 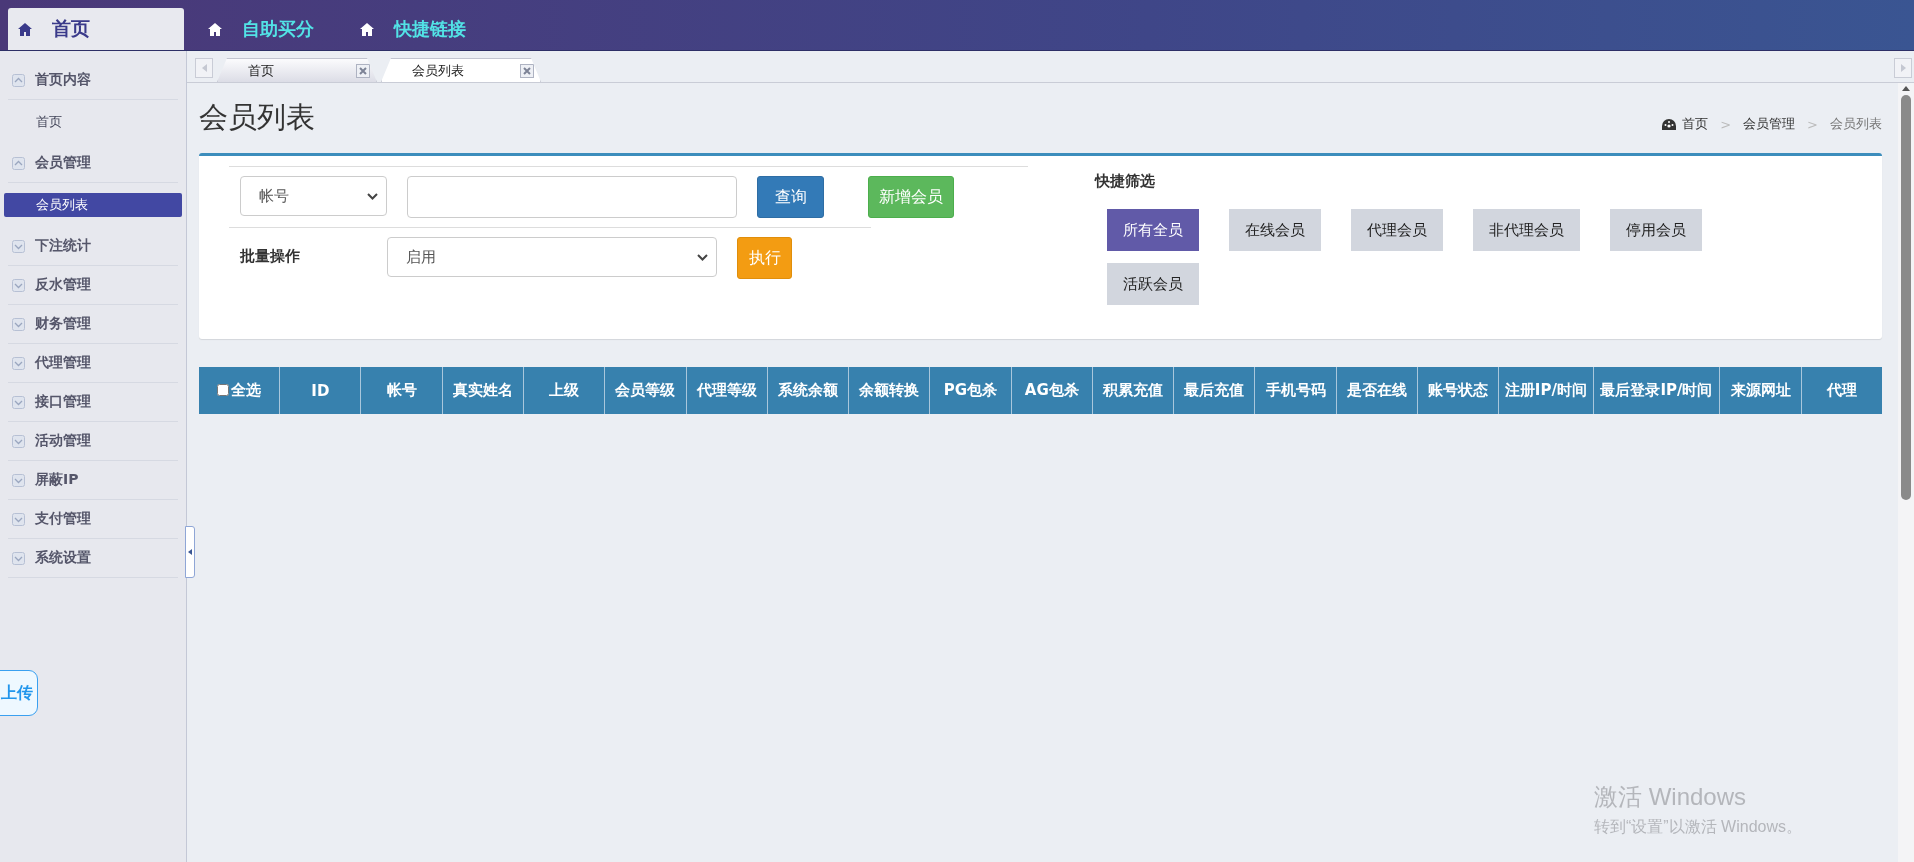 What do you see at coordinates (93, 205) in the screenshot?
I see `sidebar-item: 会员列表` at bounding box center [93, 205].